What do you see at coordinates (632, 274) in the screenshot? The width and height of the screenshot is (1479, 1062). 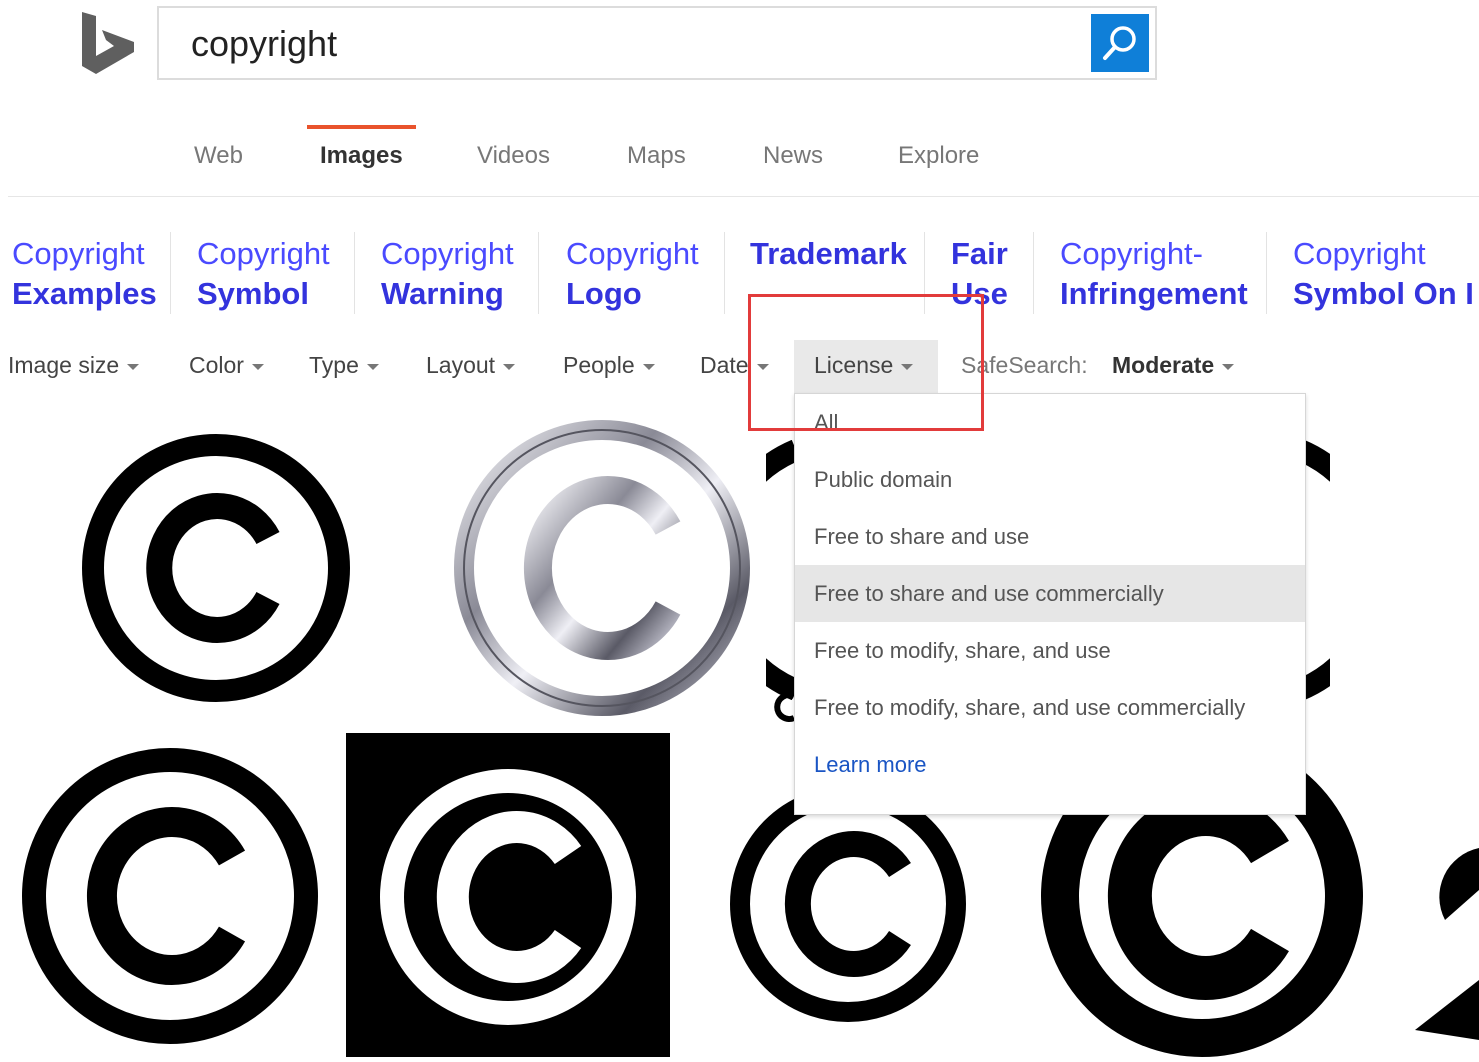 I see `related-search-copyright-logo: Copyright Logo` at bounding box center [632, 274].